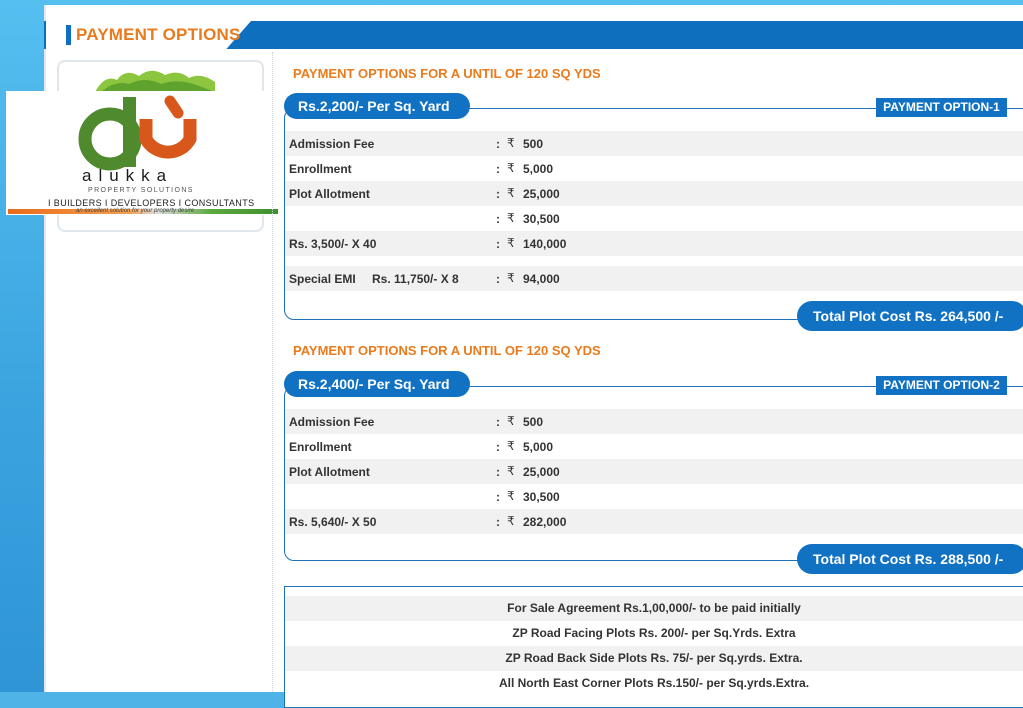 The image size is (1023, 708). What do you see at coordinates (137, 133) in the screenshot?
I see `alukka-logo-icon` at bounding box center [137, 133].